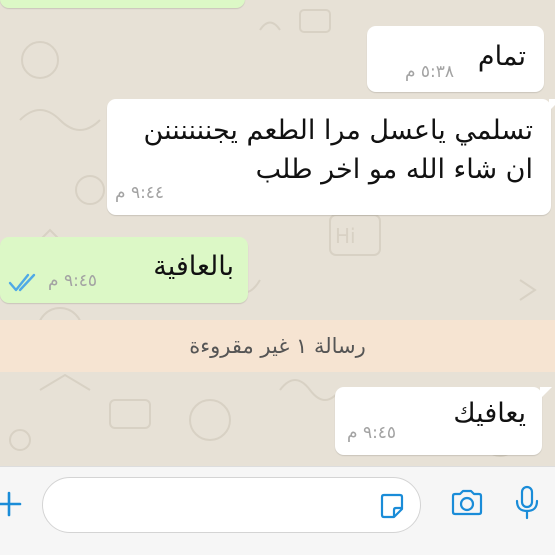 This screenshot has height=555, width=555. I want to click on message-text: يعافيك, so click(489, 413).